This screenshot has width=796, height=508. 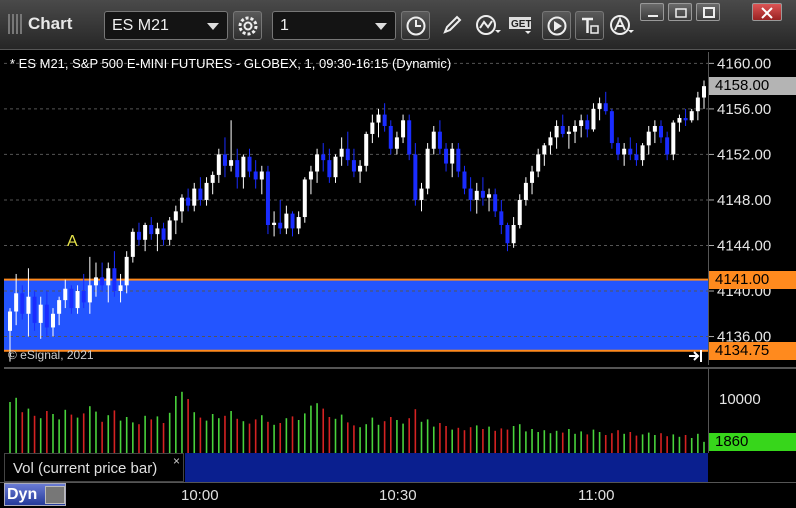 What do you see at coordinates (767, 12) in the screenshot?
I see `close-button` at bounding box center [767, 12].